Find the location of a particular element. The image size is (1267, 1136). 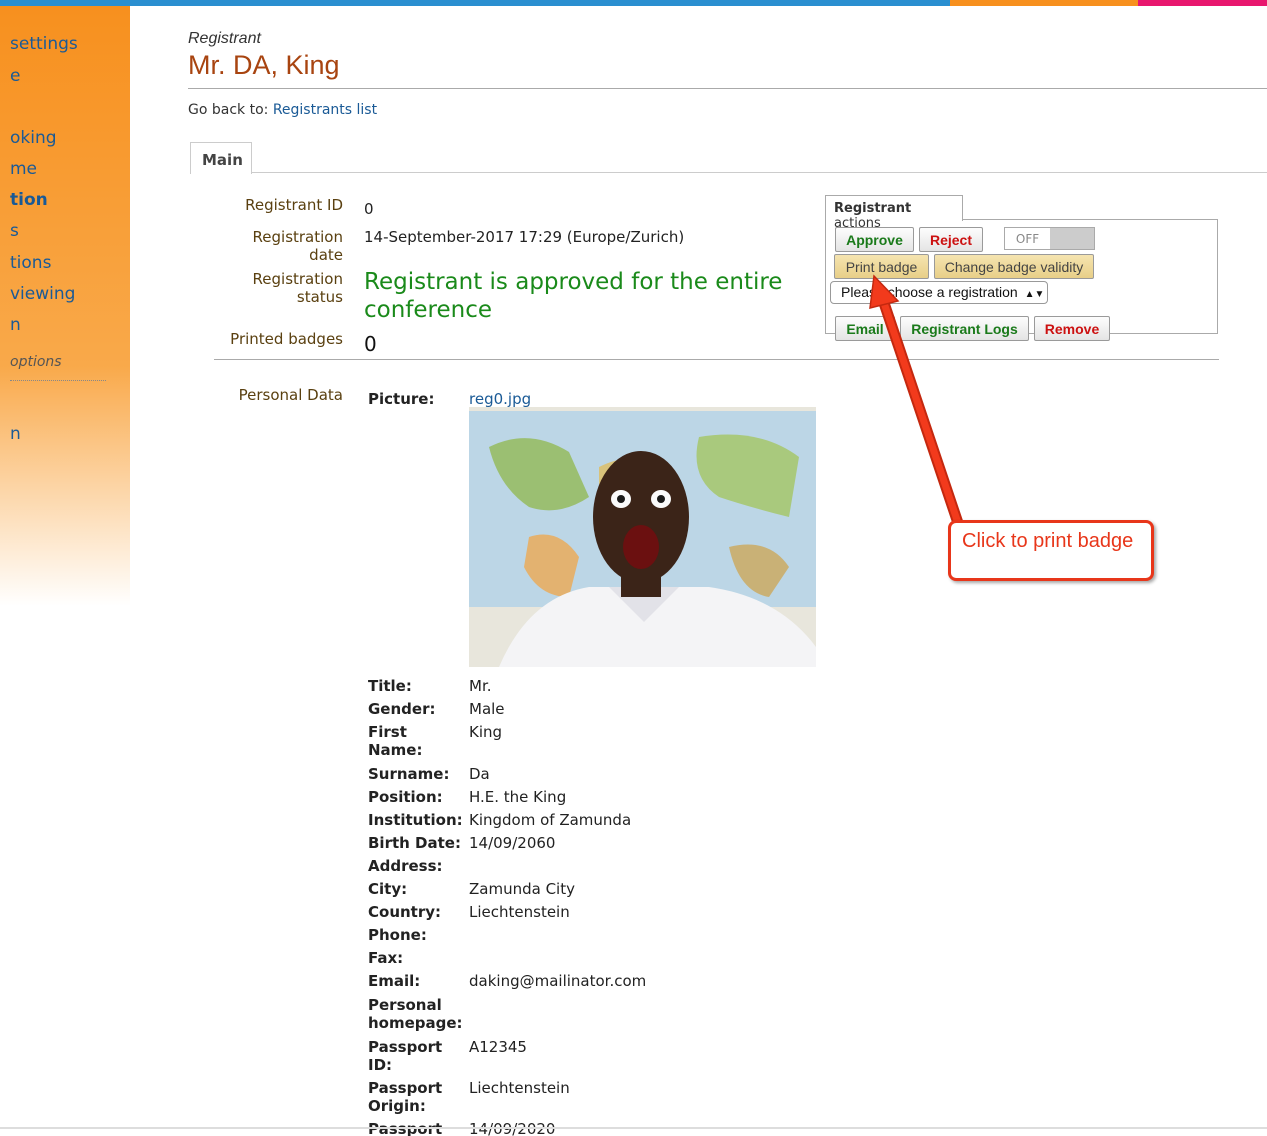

remove-button: Remove is located at coordinates (1072, 328).